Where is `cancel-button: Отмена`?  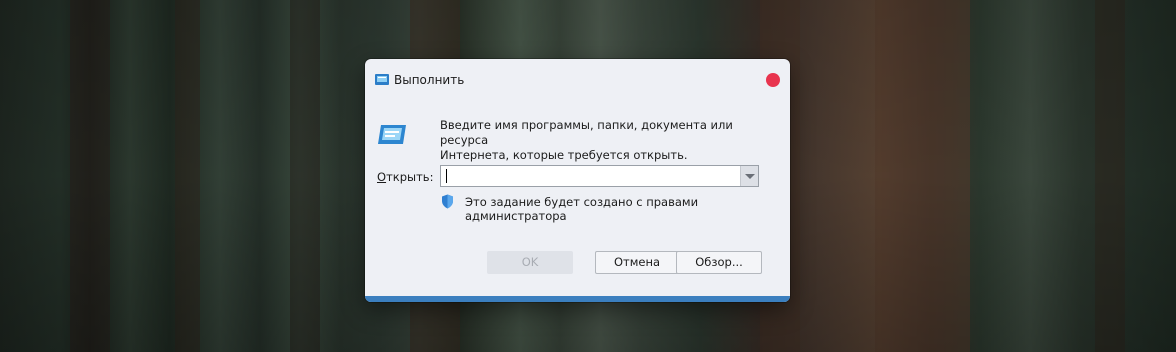
cancel-button: Отмена is located at coordinates (637, 262).